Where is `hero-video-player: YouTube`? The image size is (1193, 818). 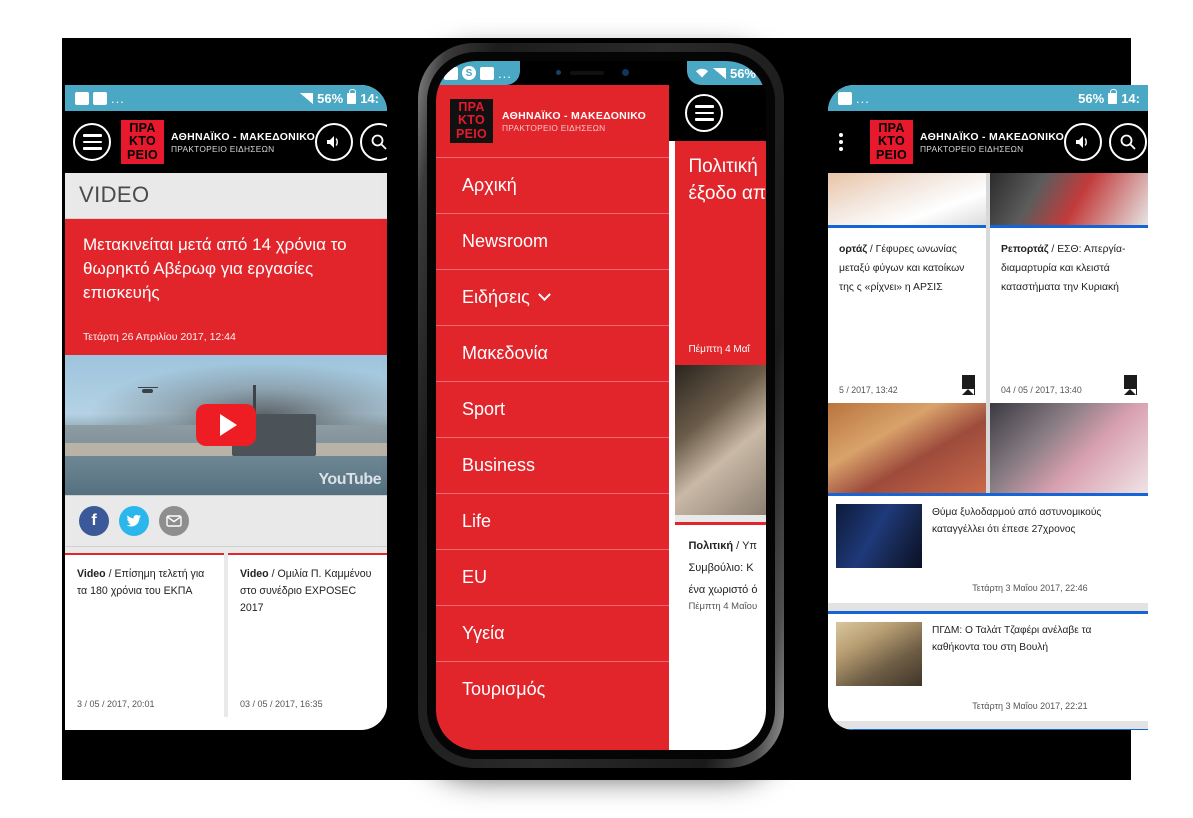
hero-video-player: YouTube is located at coordinates (226, 425).